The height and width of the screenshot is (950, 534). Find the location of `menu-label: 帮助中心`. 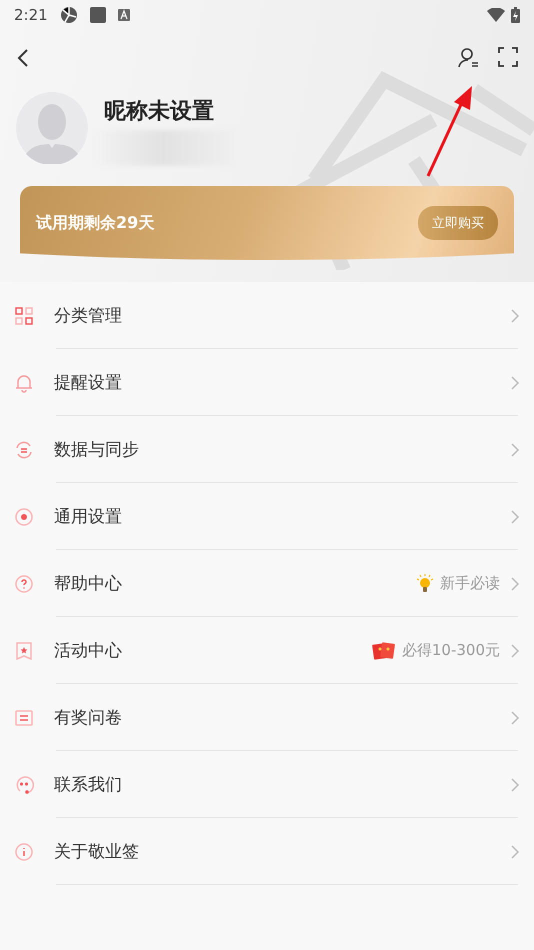

menu-label: 帮助中心 is located at coordinates (88, 584).